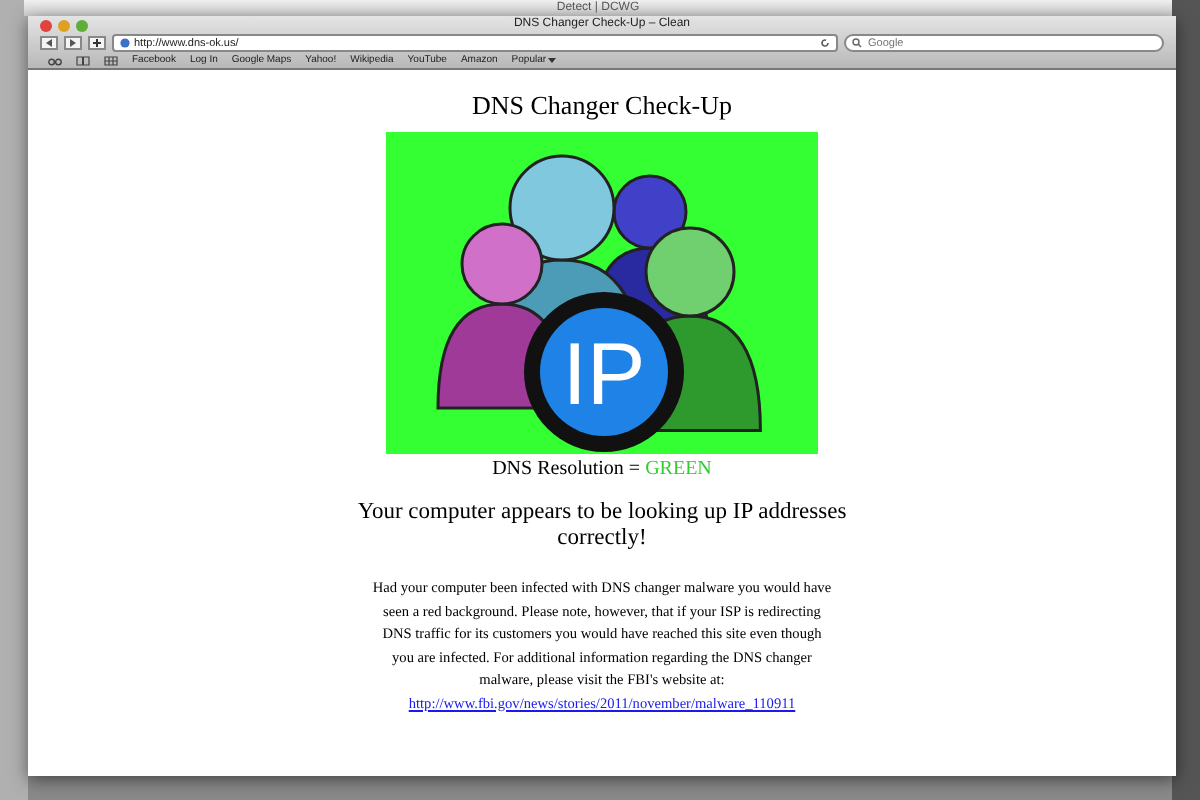 The image size is (1200, 800). I want to click on status-message: Your computer appears to be looking up IP addresses correctly!, so click(602, 526).